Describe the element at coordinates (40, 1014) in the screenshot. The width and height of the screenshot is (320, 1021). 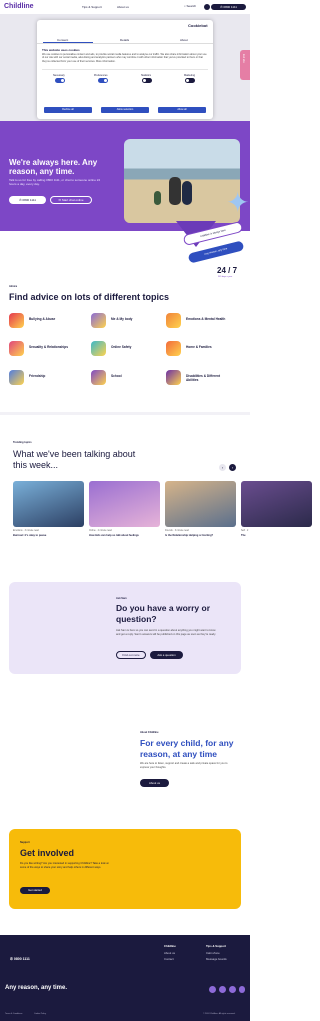
I see `cookie-policy-link: Cookie Policy` at that location.